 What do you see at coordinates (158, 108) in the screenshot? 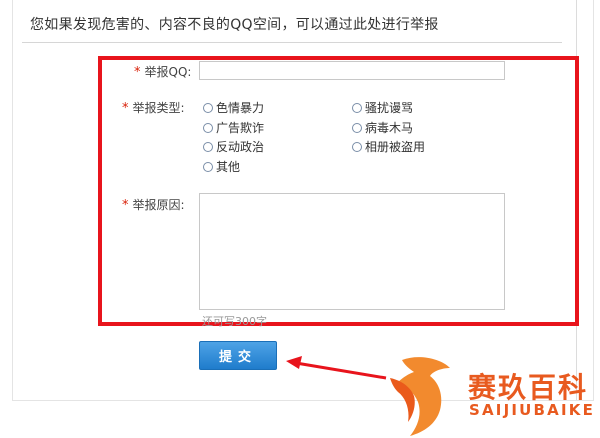
I see `type-label-text: 举报类型:` at bounding box center [158, 108].